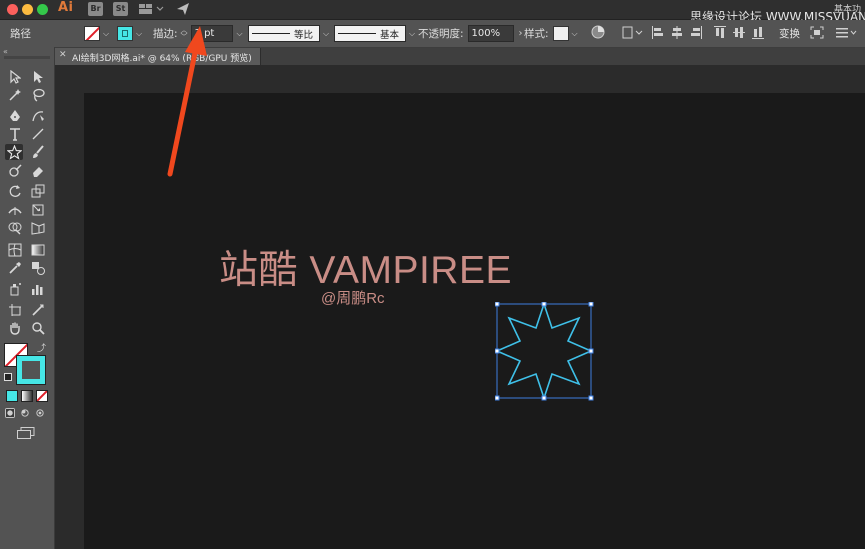 The width and height of the screenshot is (865, 549). I want to click on artwork-author-text: @周鹏Rc, so click(353, 297).